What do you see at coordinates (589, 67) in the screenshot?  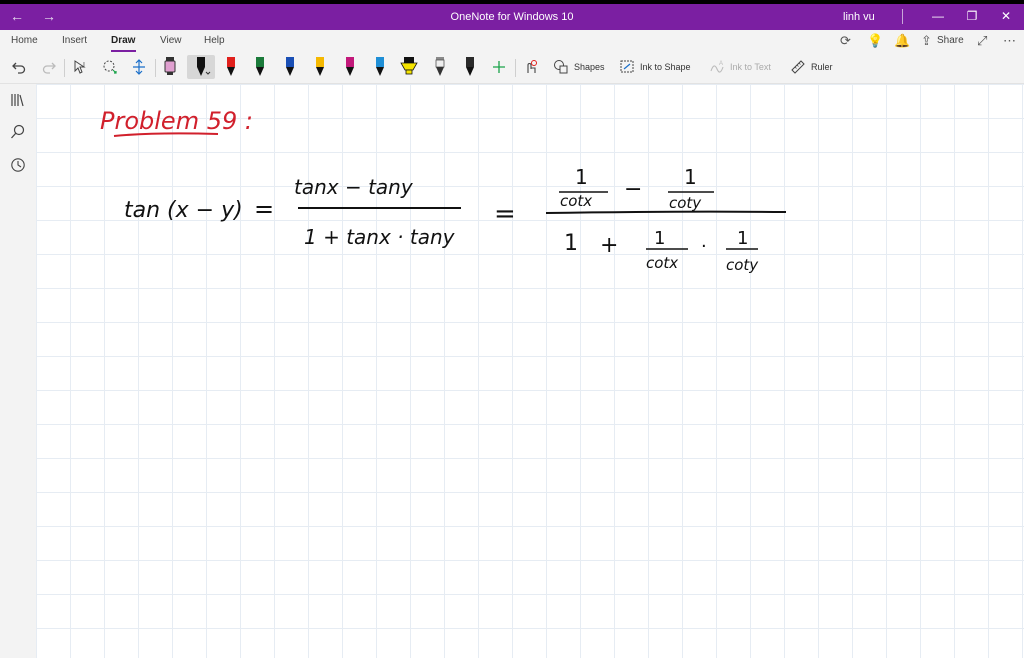 I see `shapes-button: Shapes` at bounding box center [589, 67].